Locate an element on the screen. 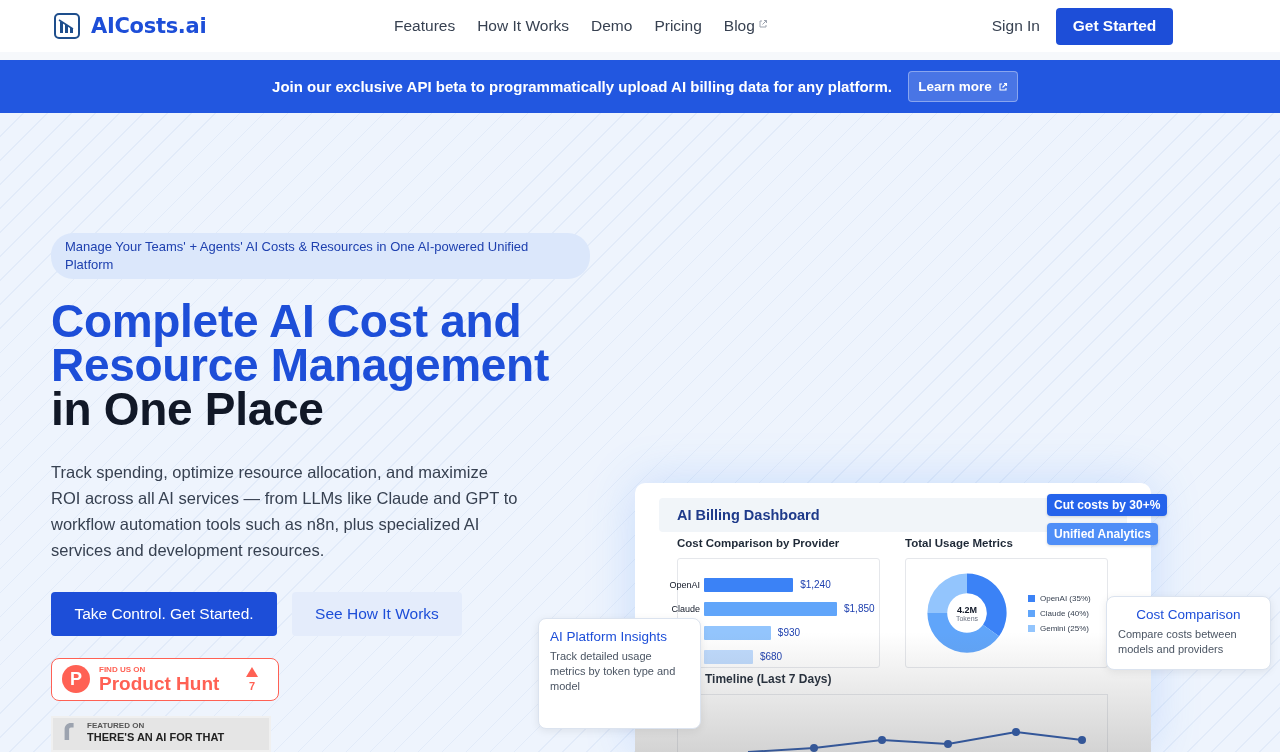 This screenshot has width=1280, height=752. external-link-icon is located at coordinates (1002, 86).